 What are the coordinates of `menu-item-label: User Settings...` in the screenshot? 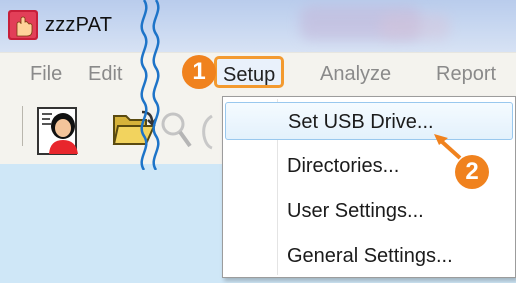 It's located at (355, 211).